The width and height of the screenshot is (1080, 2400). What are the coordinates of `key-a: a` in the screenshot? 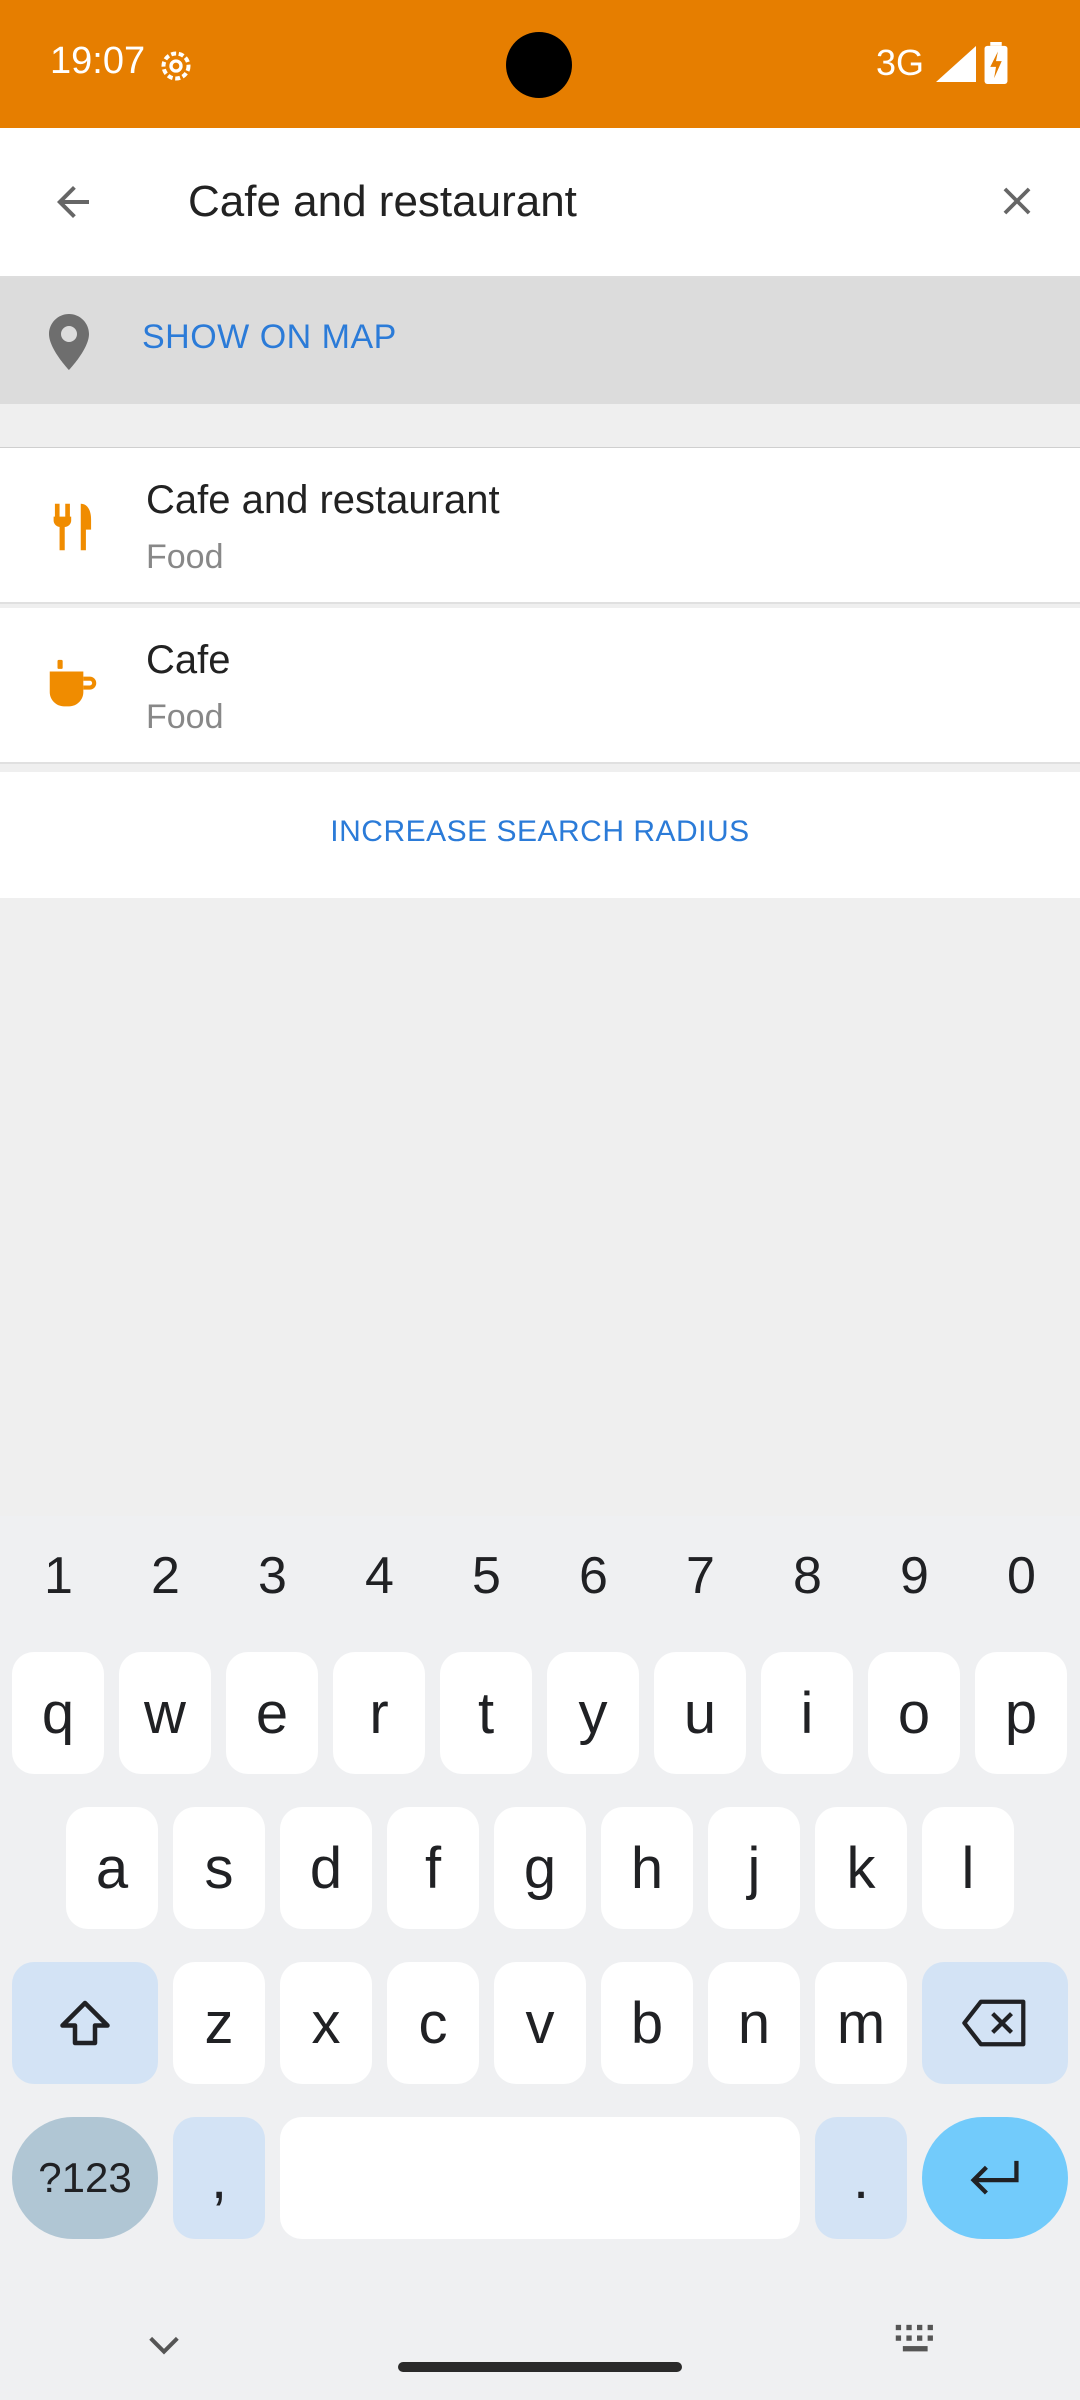 It's located at (112, 1868).